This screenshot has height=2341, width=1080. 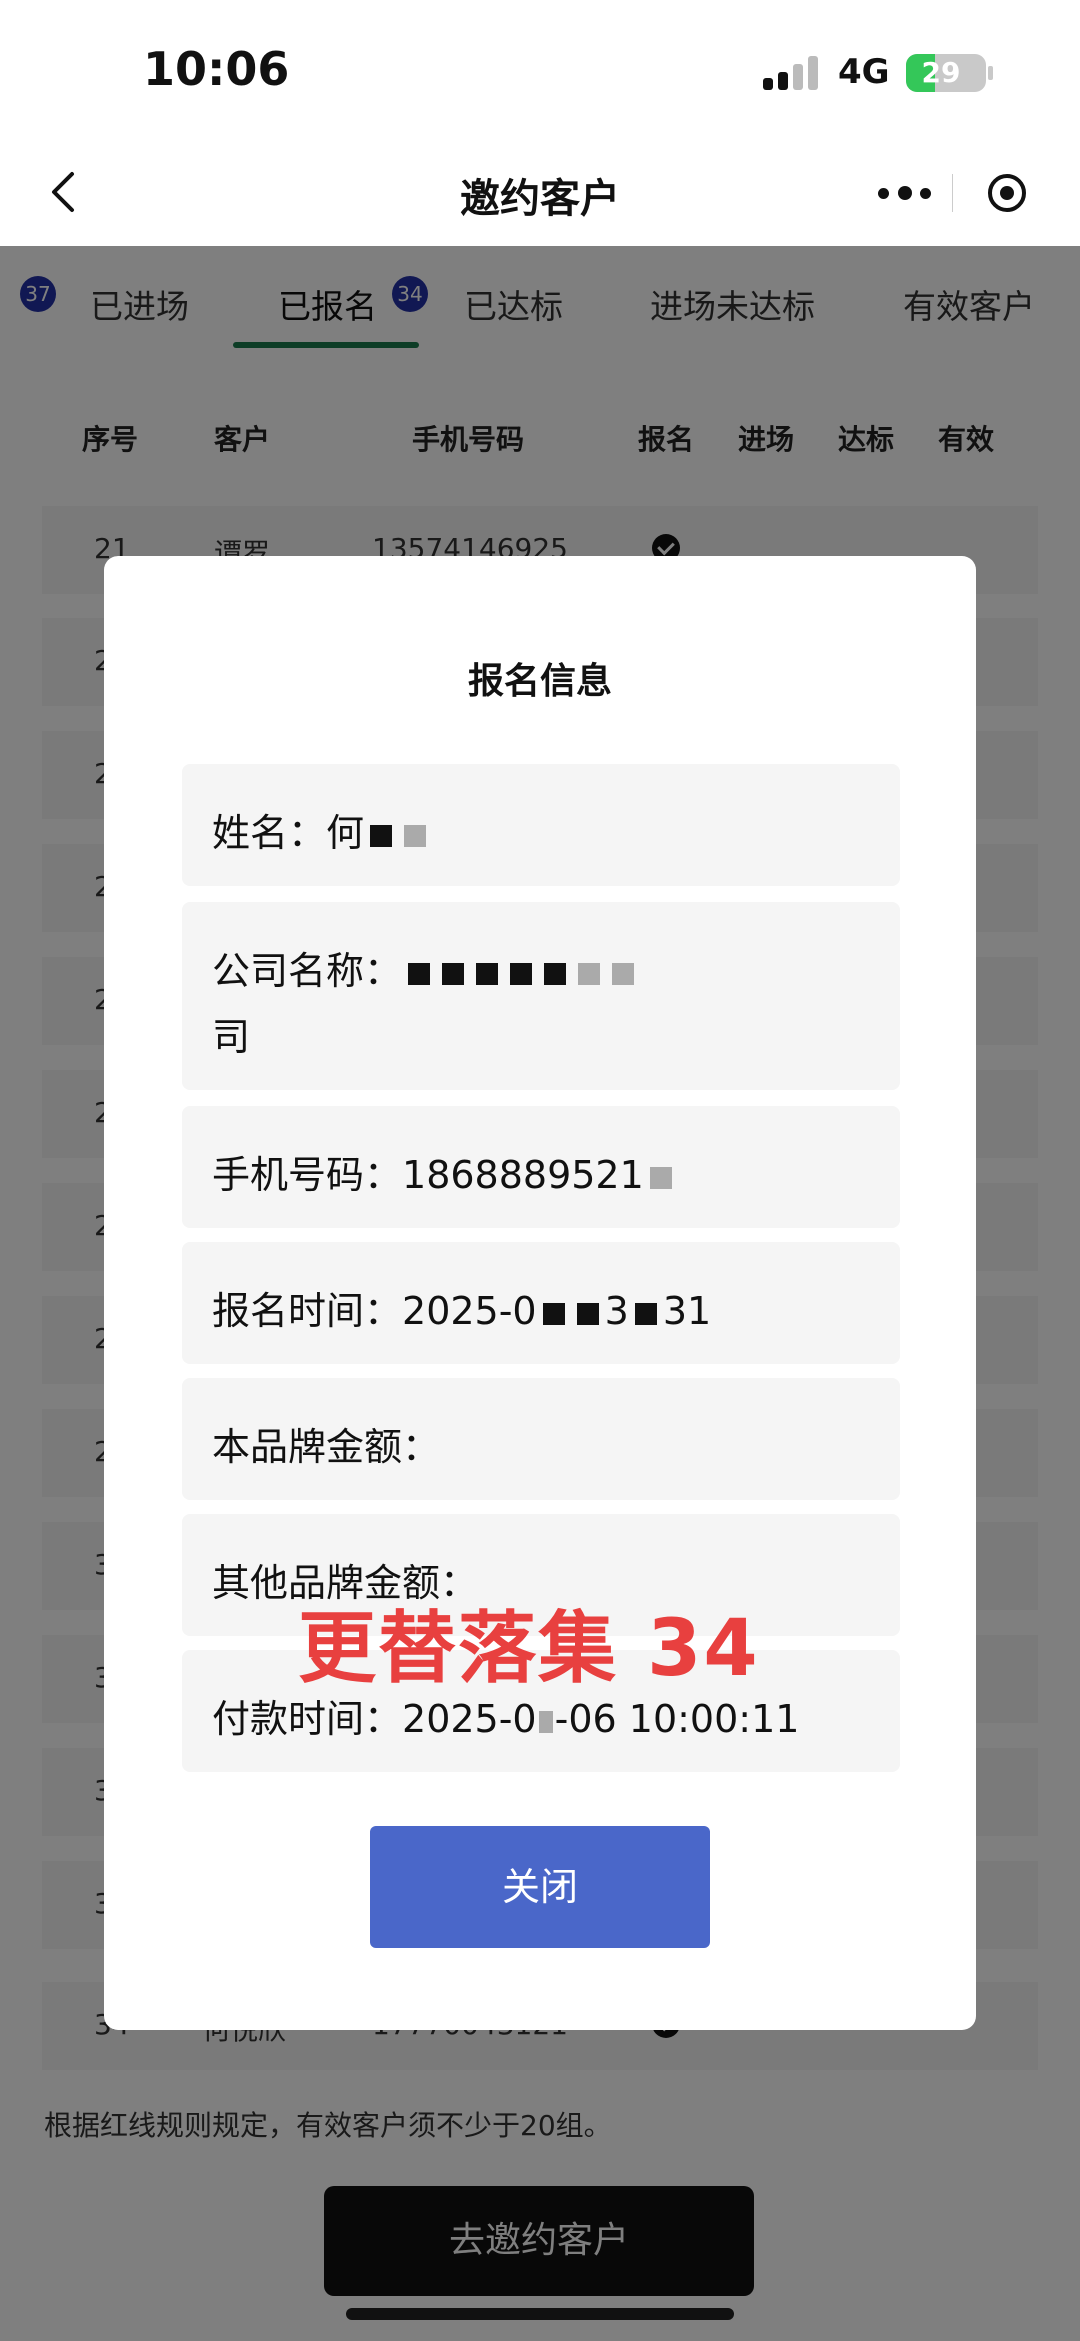 What do you see at coordinates (345, 833) in the screenshot?
I see `name-value: 何` at bounding box center [345, 833].